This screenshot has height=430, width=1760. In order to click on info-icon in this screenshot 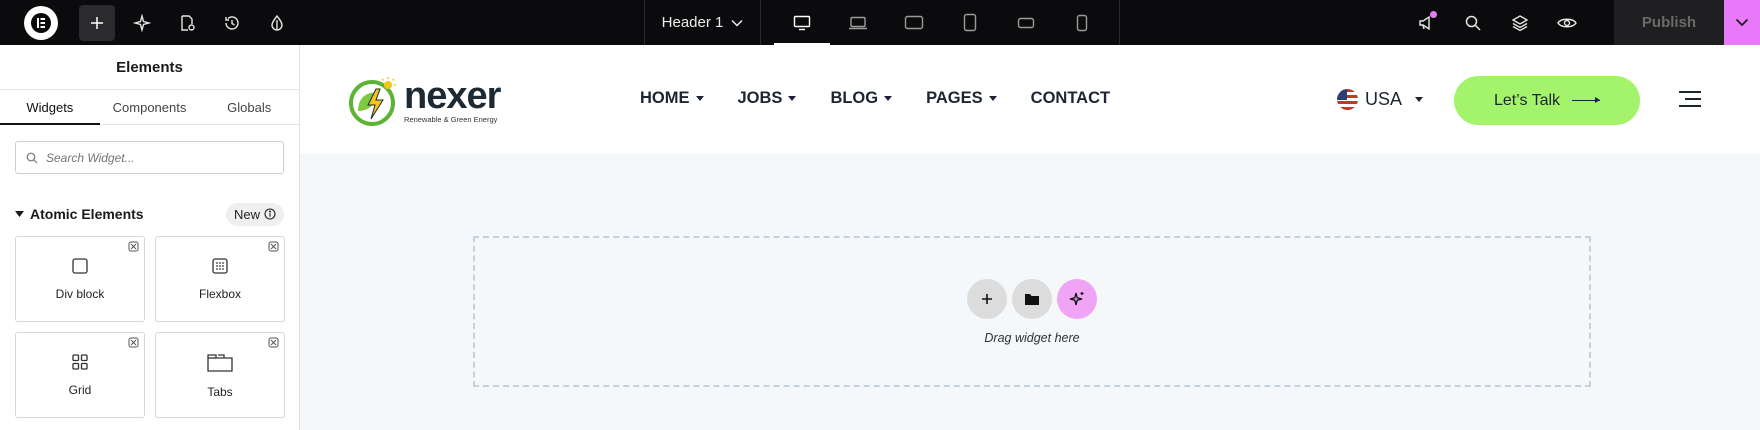, I will do `click(270, 214)`.